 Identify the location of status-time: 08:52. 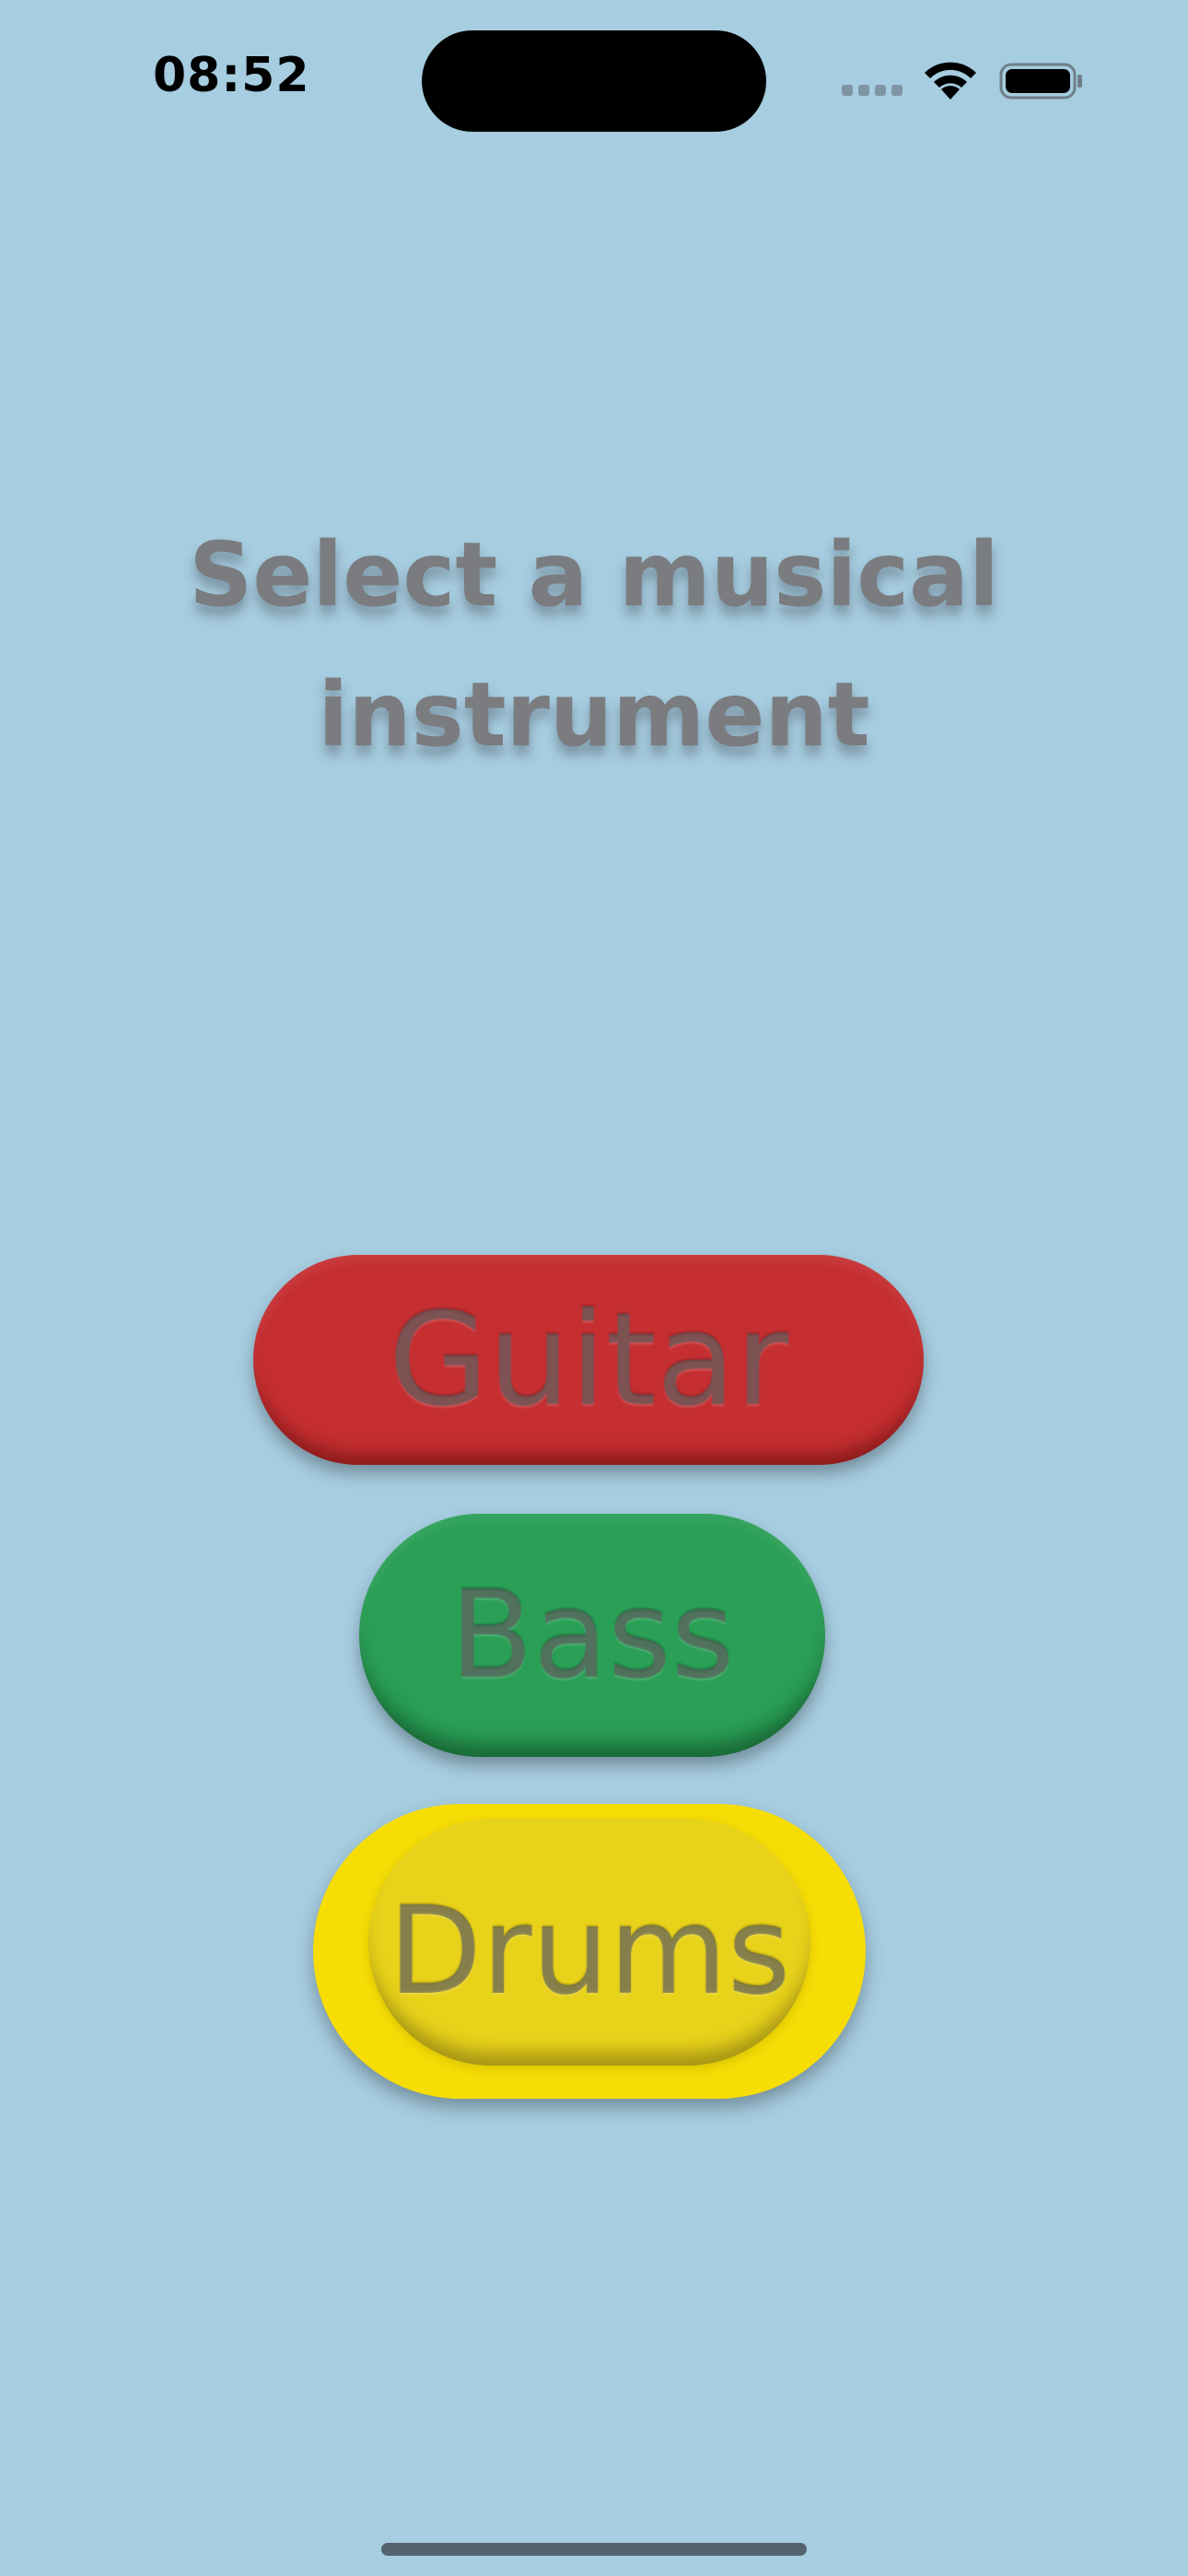
(231, 75).